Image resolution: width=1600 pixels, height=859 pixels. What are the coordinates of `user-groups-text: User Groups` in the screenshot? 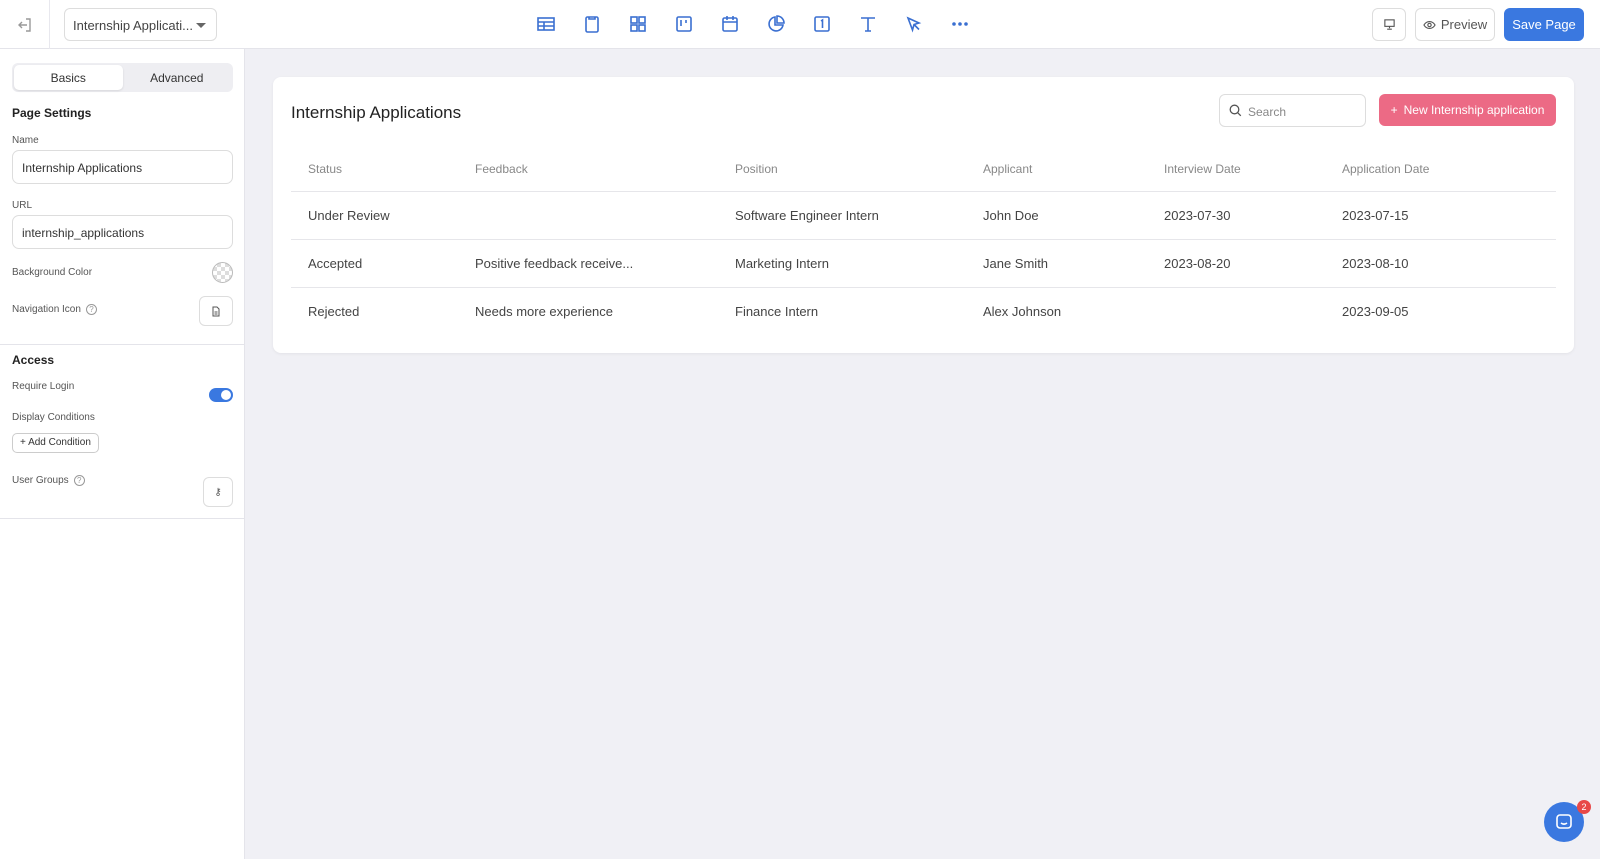 It's located at (40, 481).